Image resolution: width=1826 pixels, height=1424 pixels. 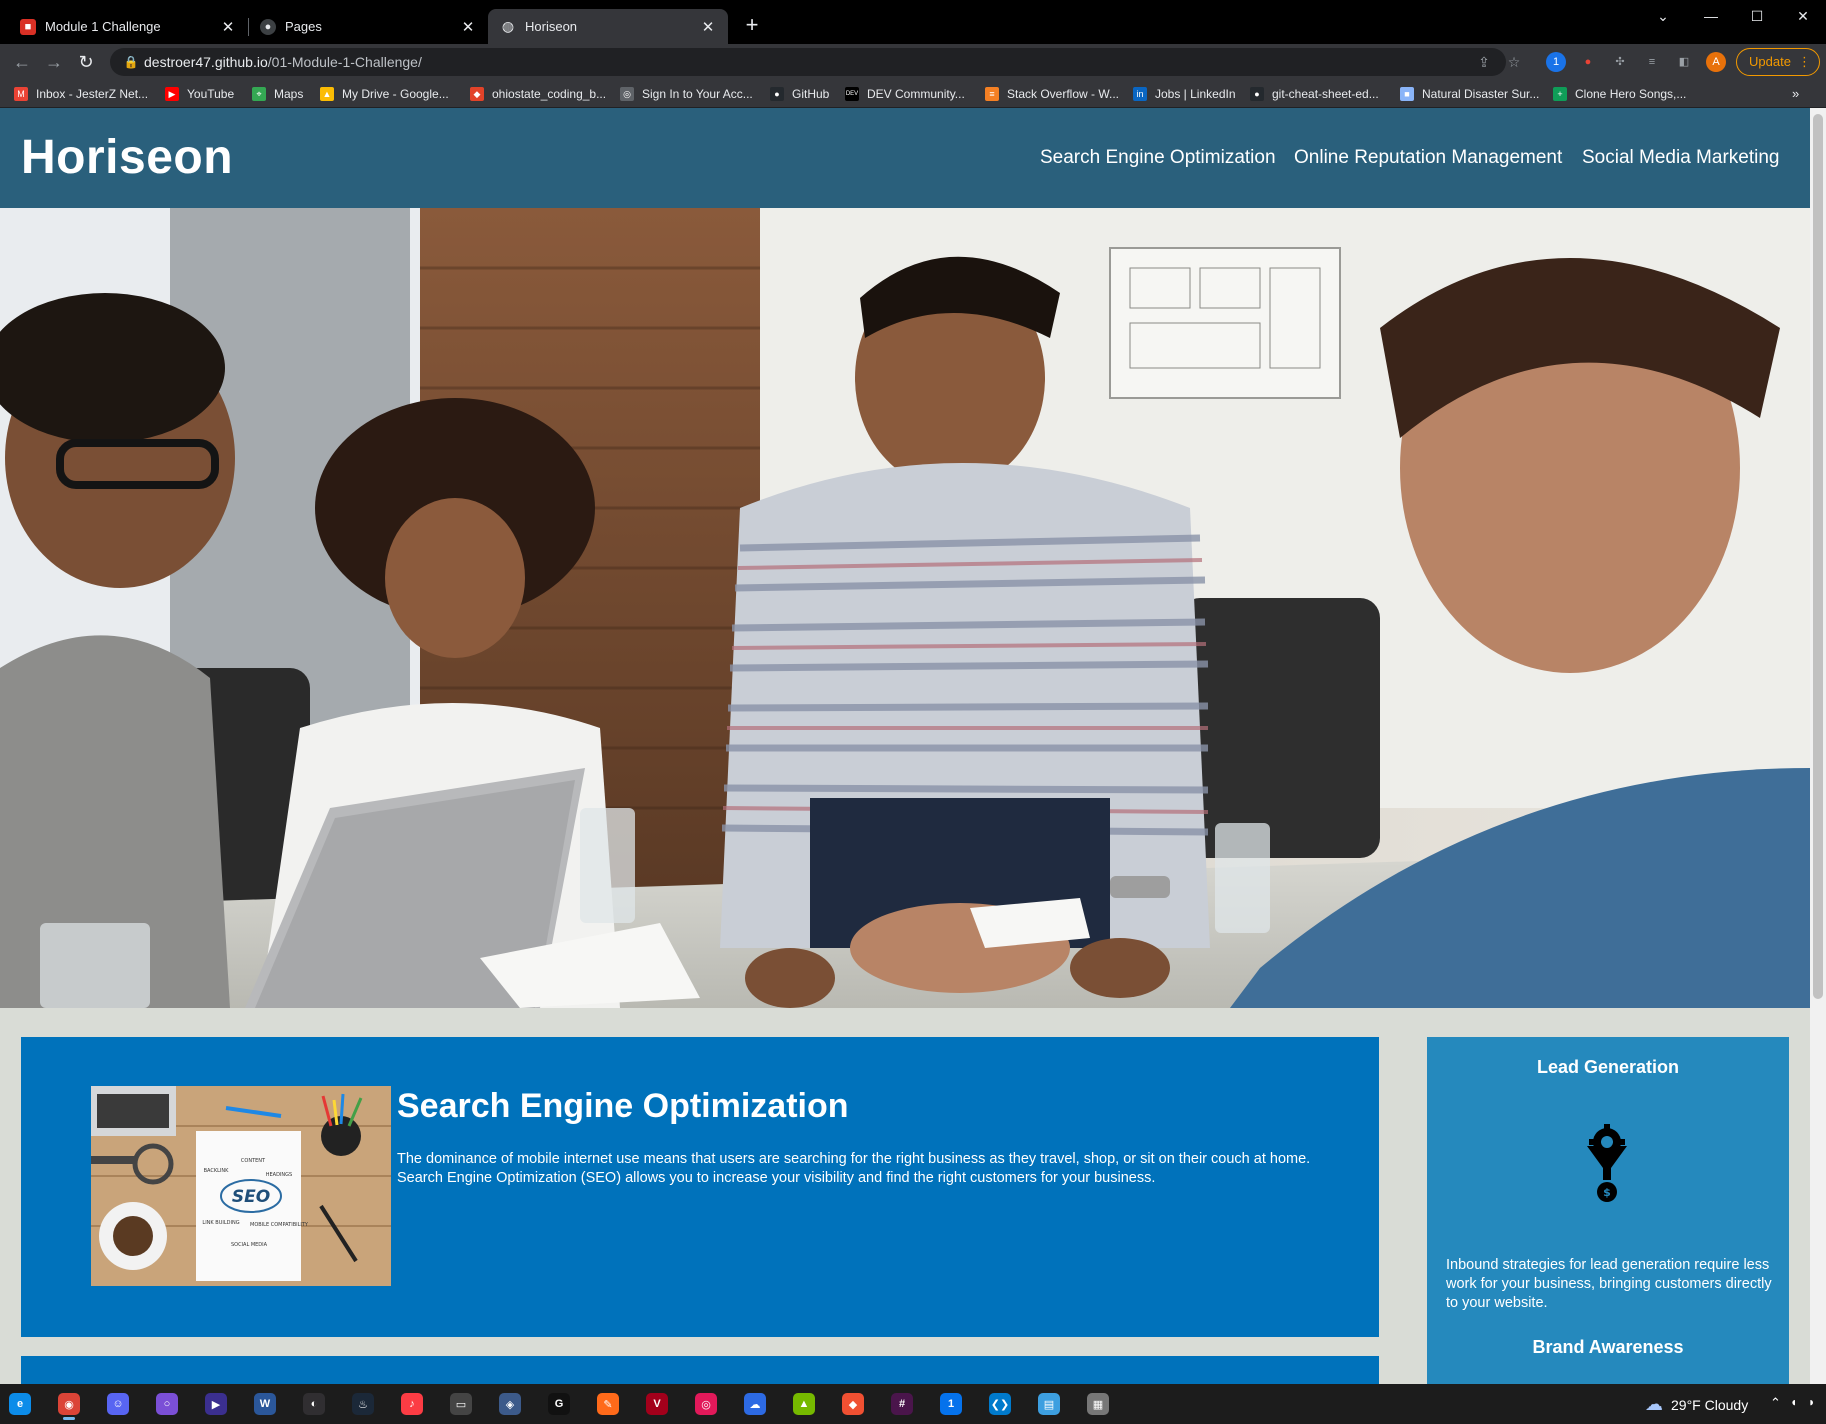 What do you see at coordinates (1793, 1402) in the screenshot?
I see `microphone-icon: ◖` at bounding box center [1793, 1402].